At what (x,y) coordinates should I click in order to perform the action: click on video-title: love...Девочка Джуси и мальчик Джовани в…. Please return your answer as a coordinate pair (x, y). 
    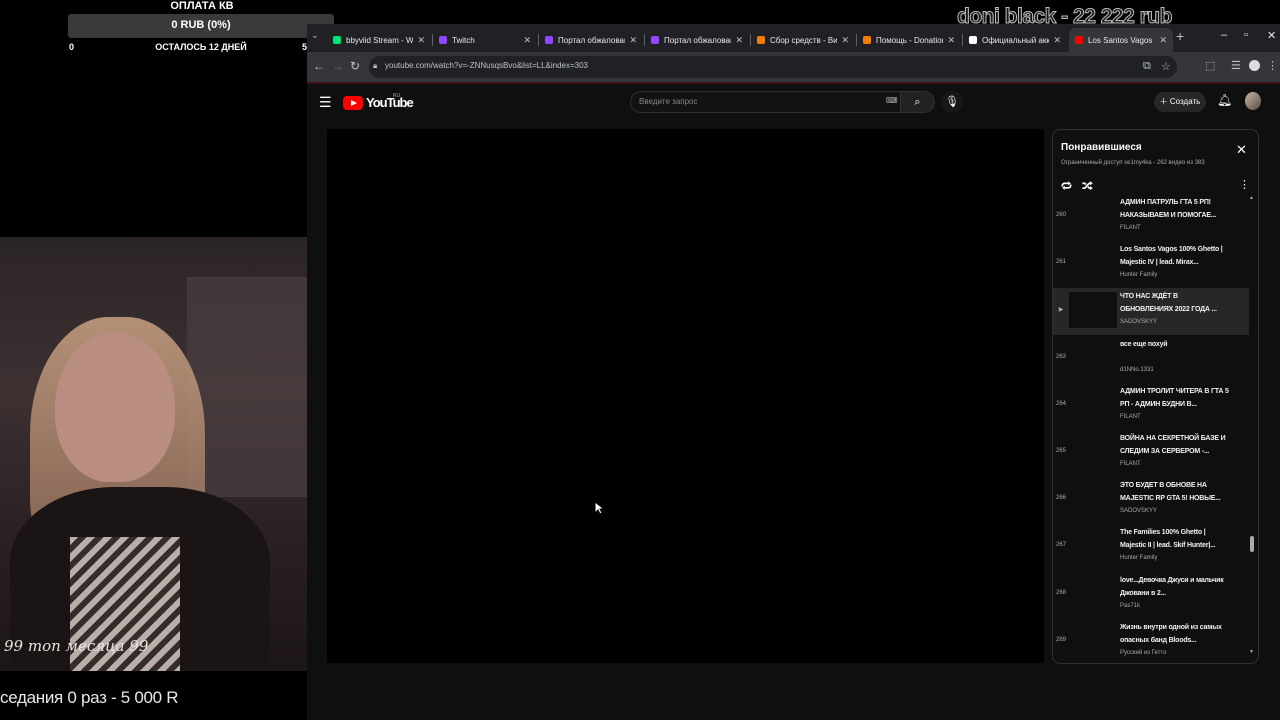
    Looking at the image, I should click on (1175, 587).